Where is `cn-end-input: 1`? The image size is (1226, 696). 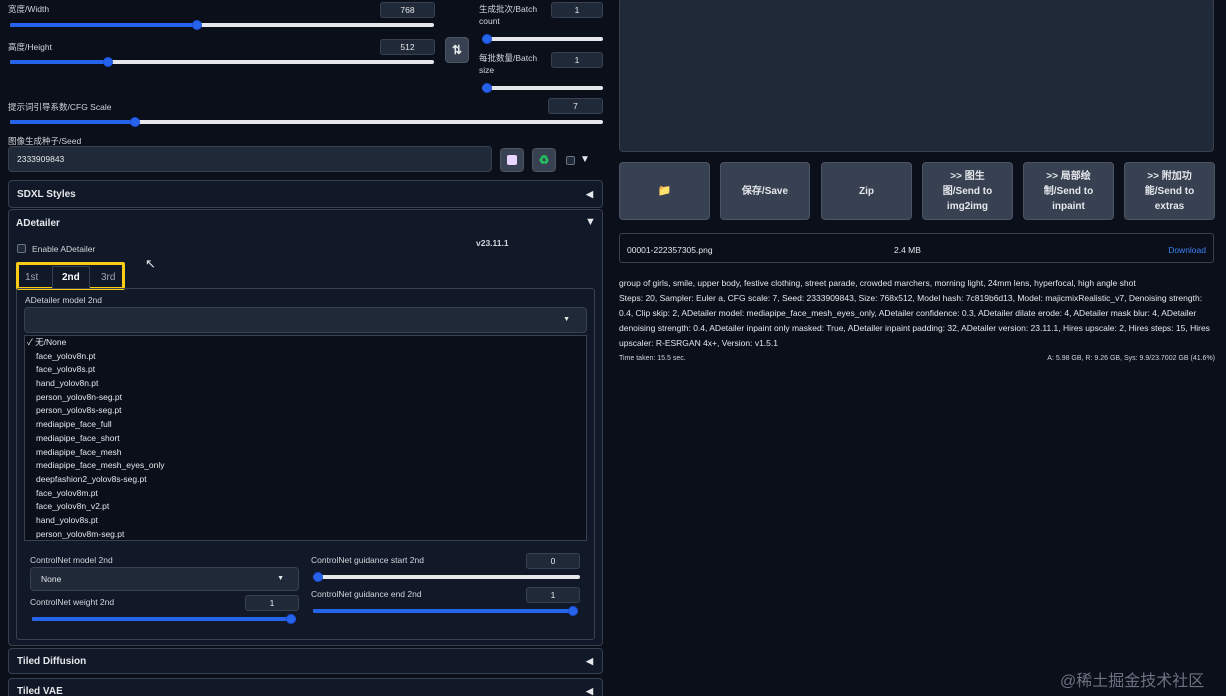
cn-end-input: 1 is located at coordinates (553, 595).